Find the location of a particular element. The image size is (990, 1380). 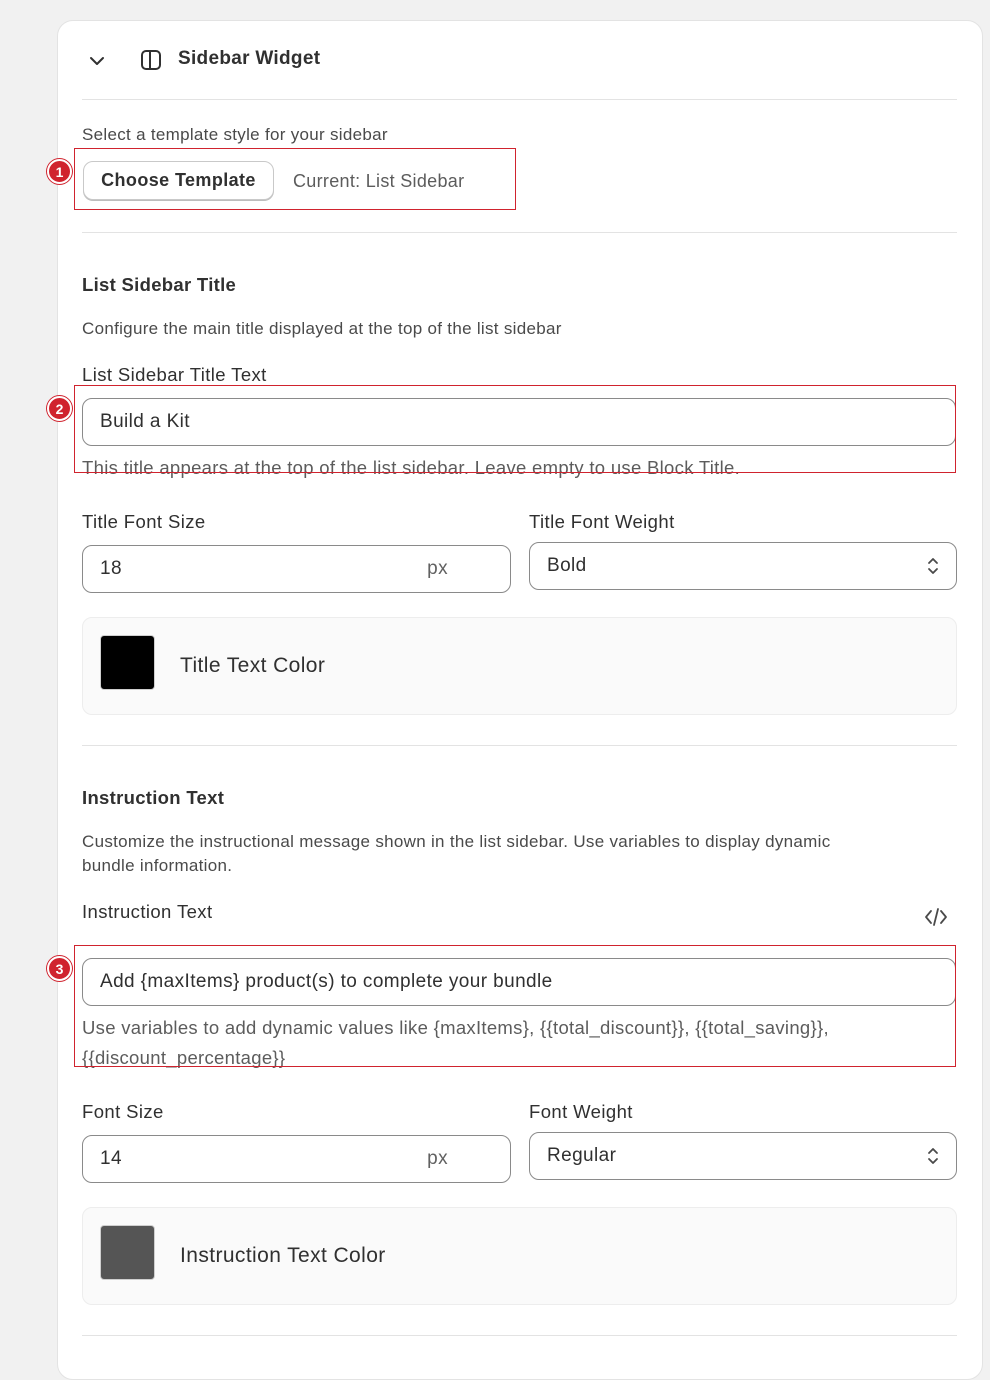

title-color-card: Title Text Color is located at coordinates (519, 666).